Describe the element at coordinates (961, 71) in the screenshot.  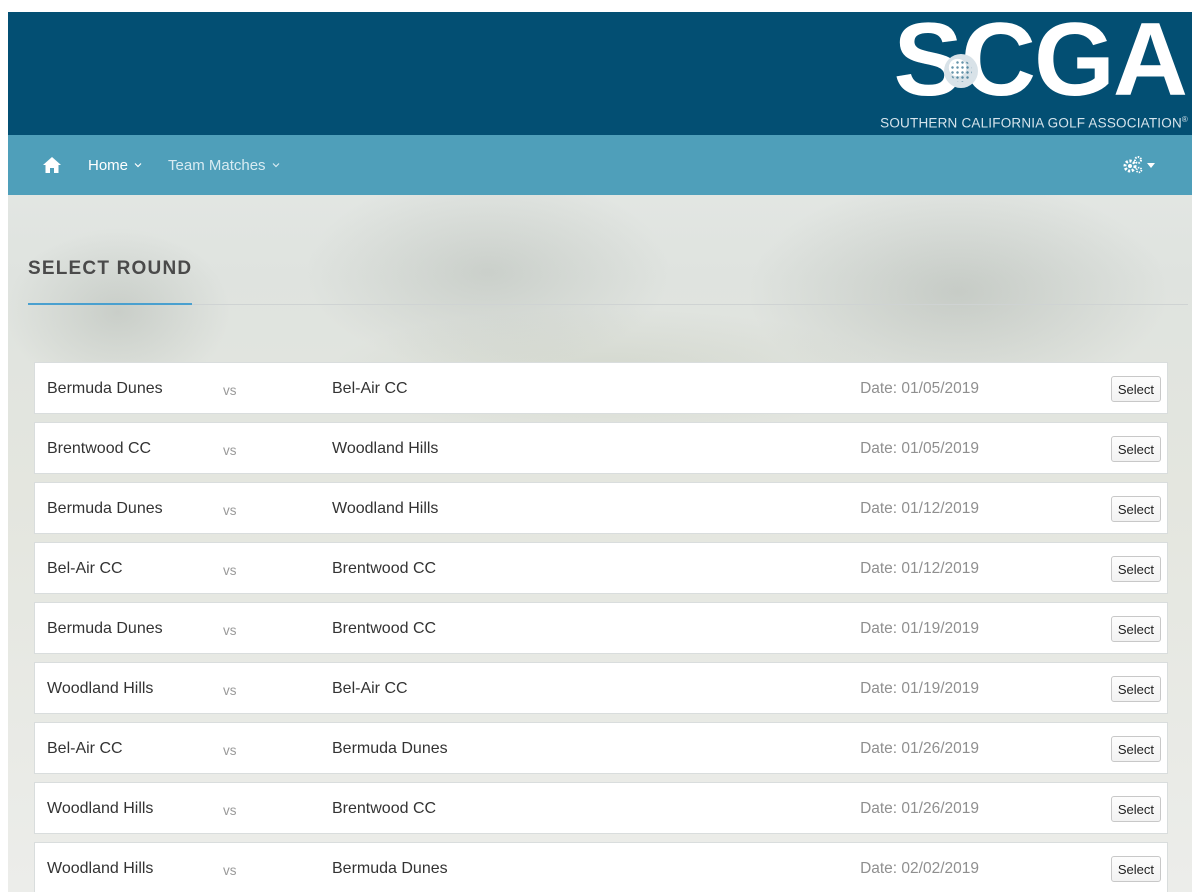
I see `golf-ball-icon` at that location.